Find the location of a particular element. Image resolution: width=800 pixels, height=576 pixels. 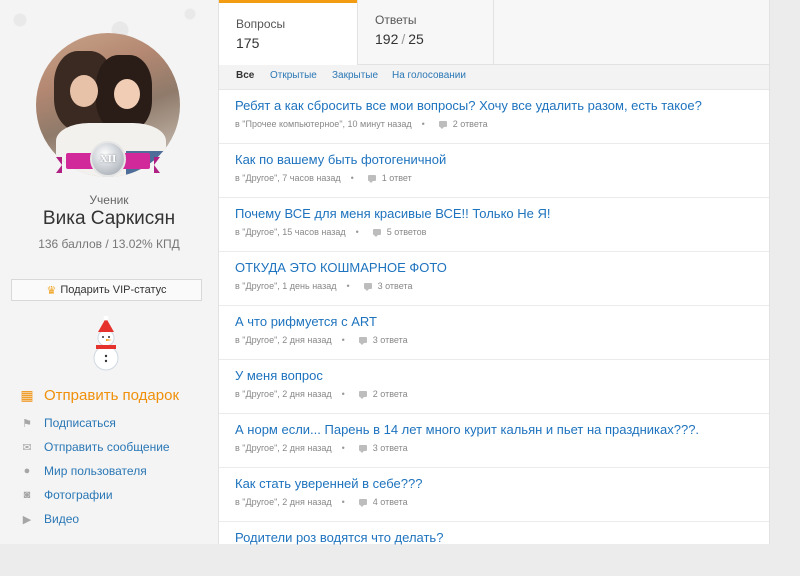

medal-text: XII is located at coordinates (108, 159).